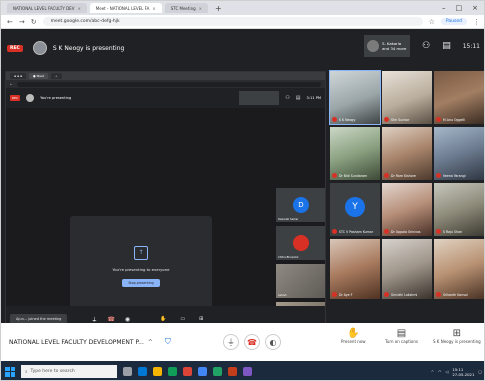  Describe the element at coordinates (343, 119) in the screenshot. I see `participant-label: S K Neogy` at that location.